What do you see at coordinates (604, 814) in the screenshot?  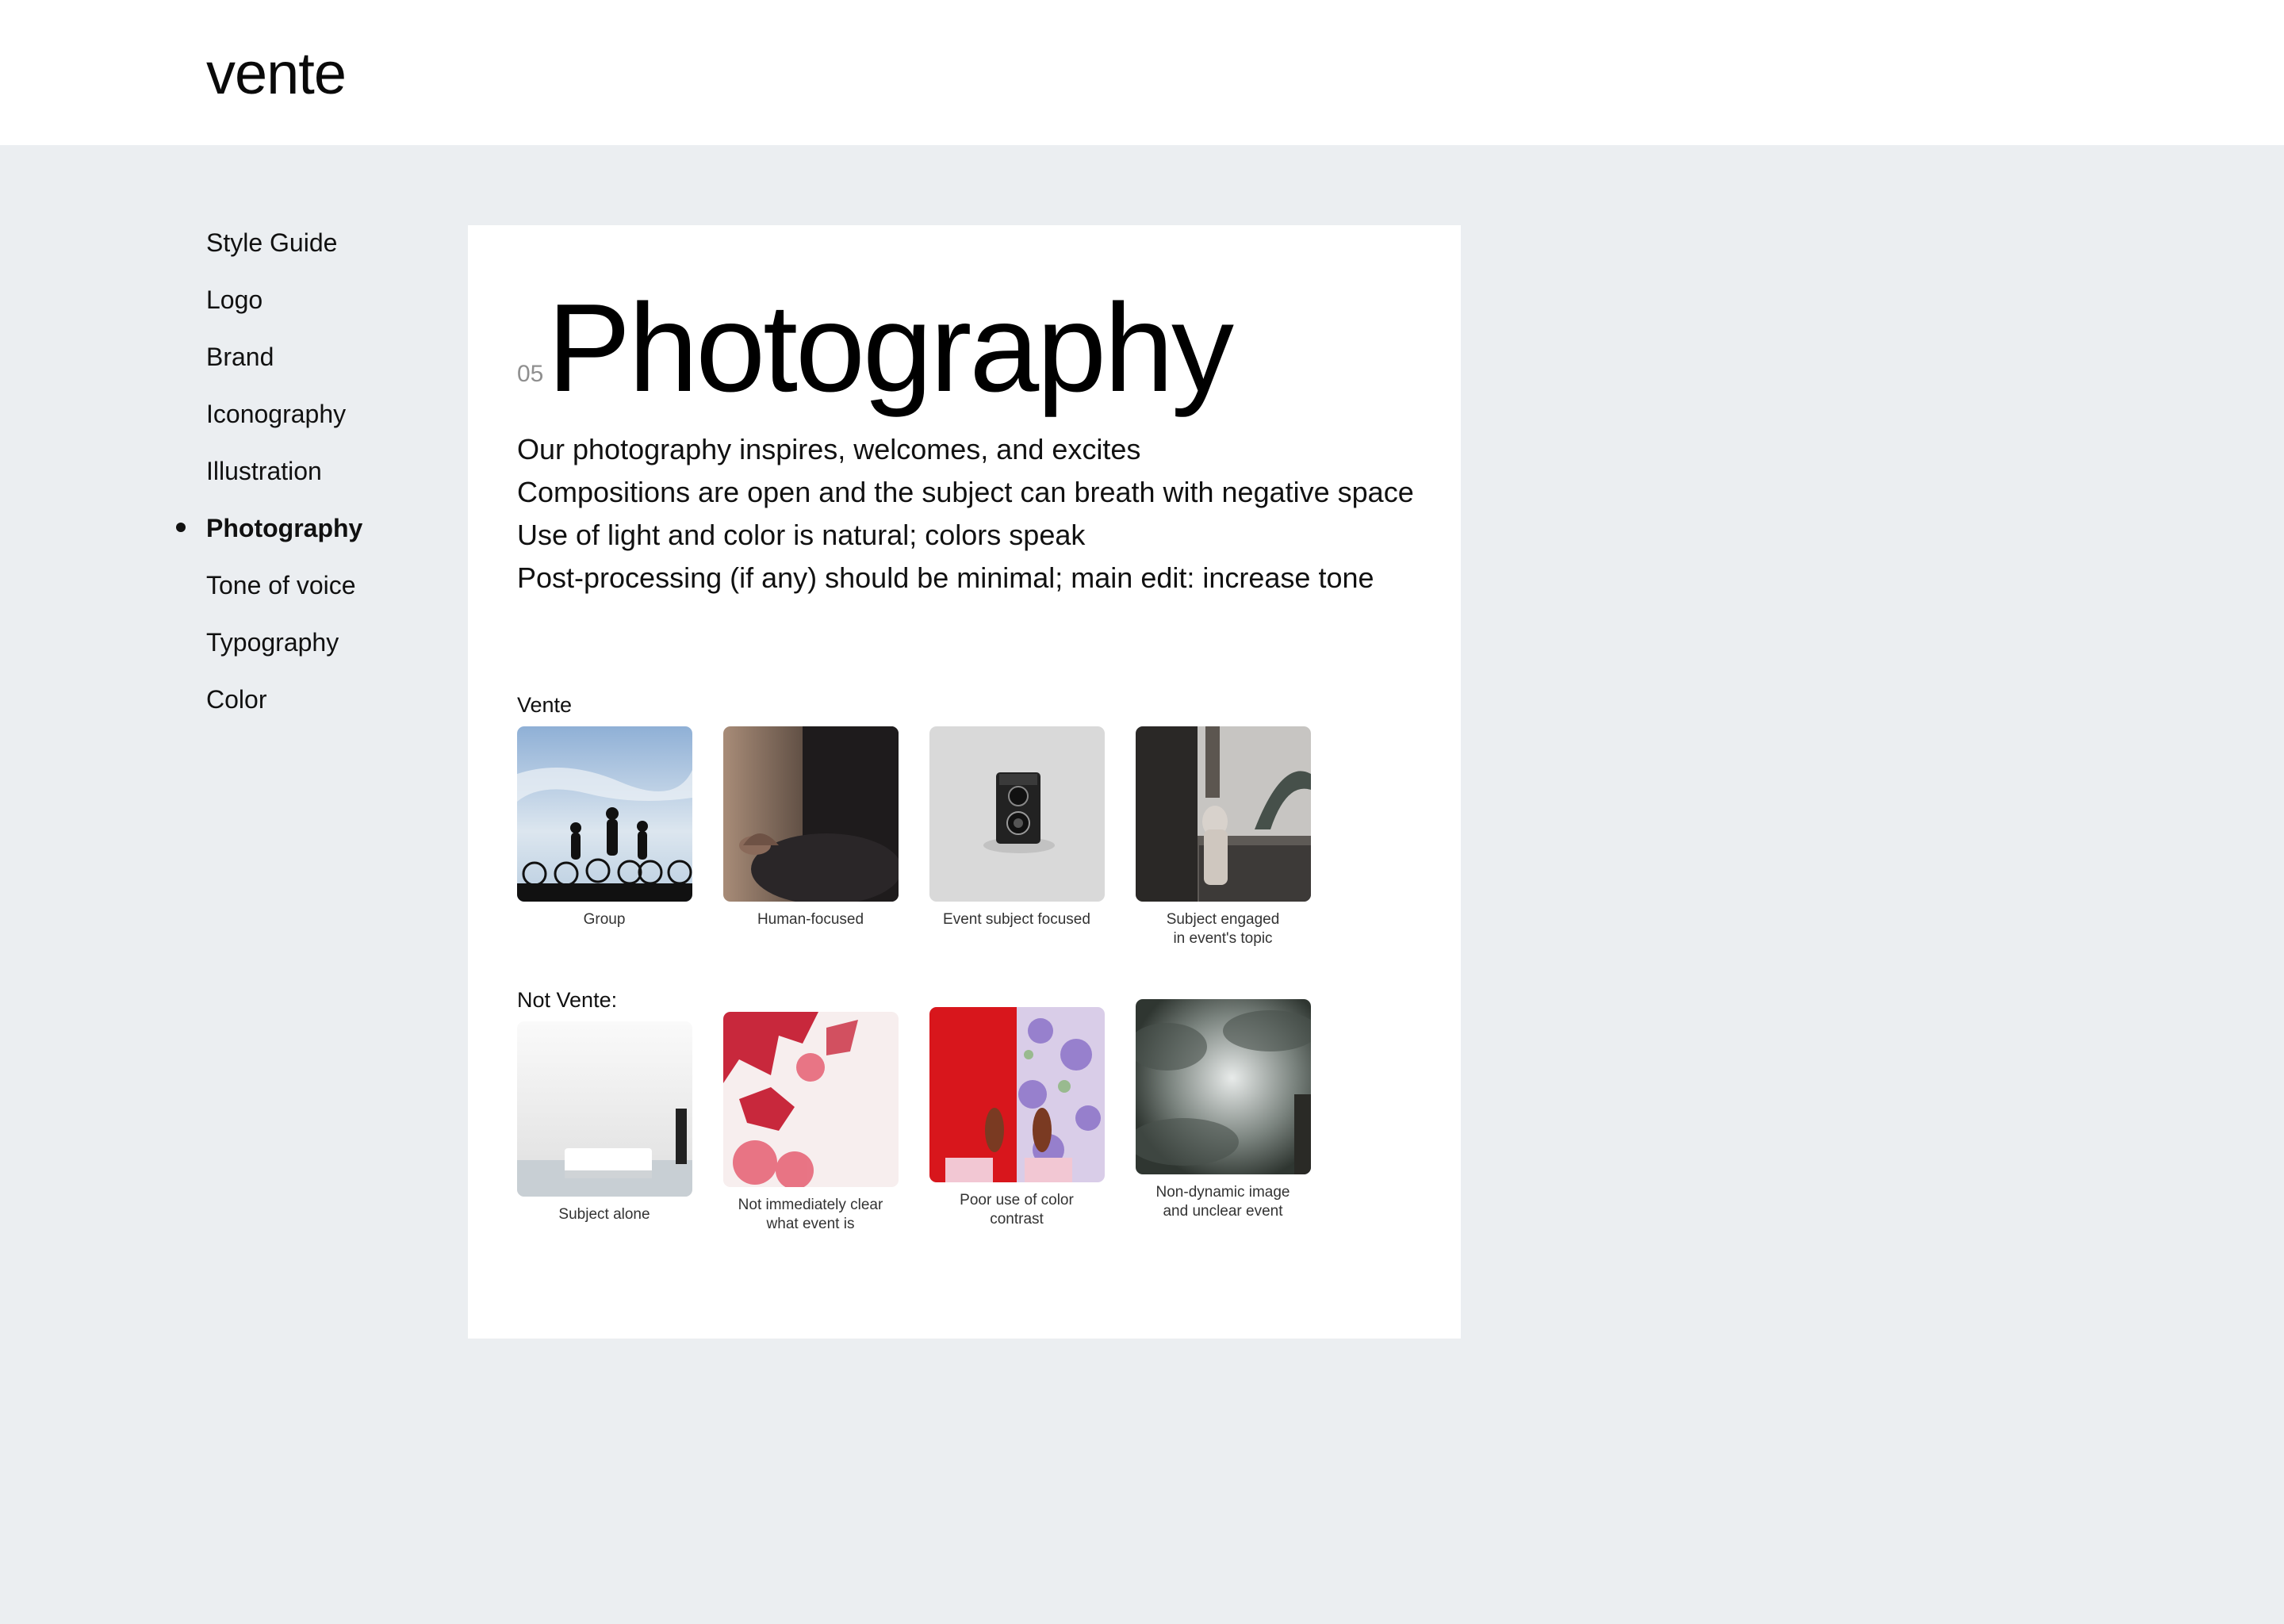 I see `cyclists-silhouette-photo` at bounding box center [604, 814].